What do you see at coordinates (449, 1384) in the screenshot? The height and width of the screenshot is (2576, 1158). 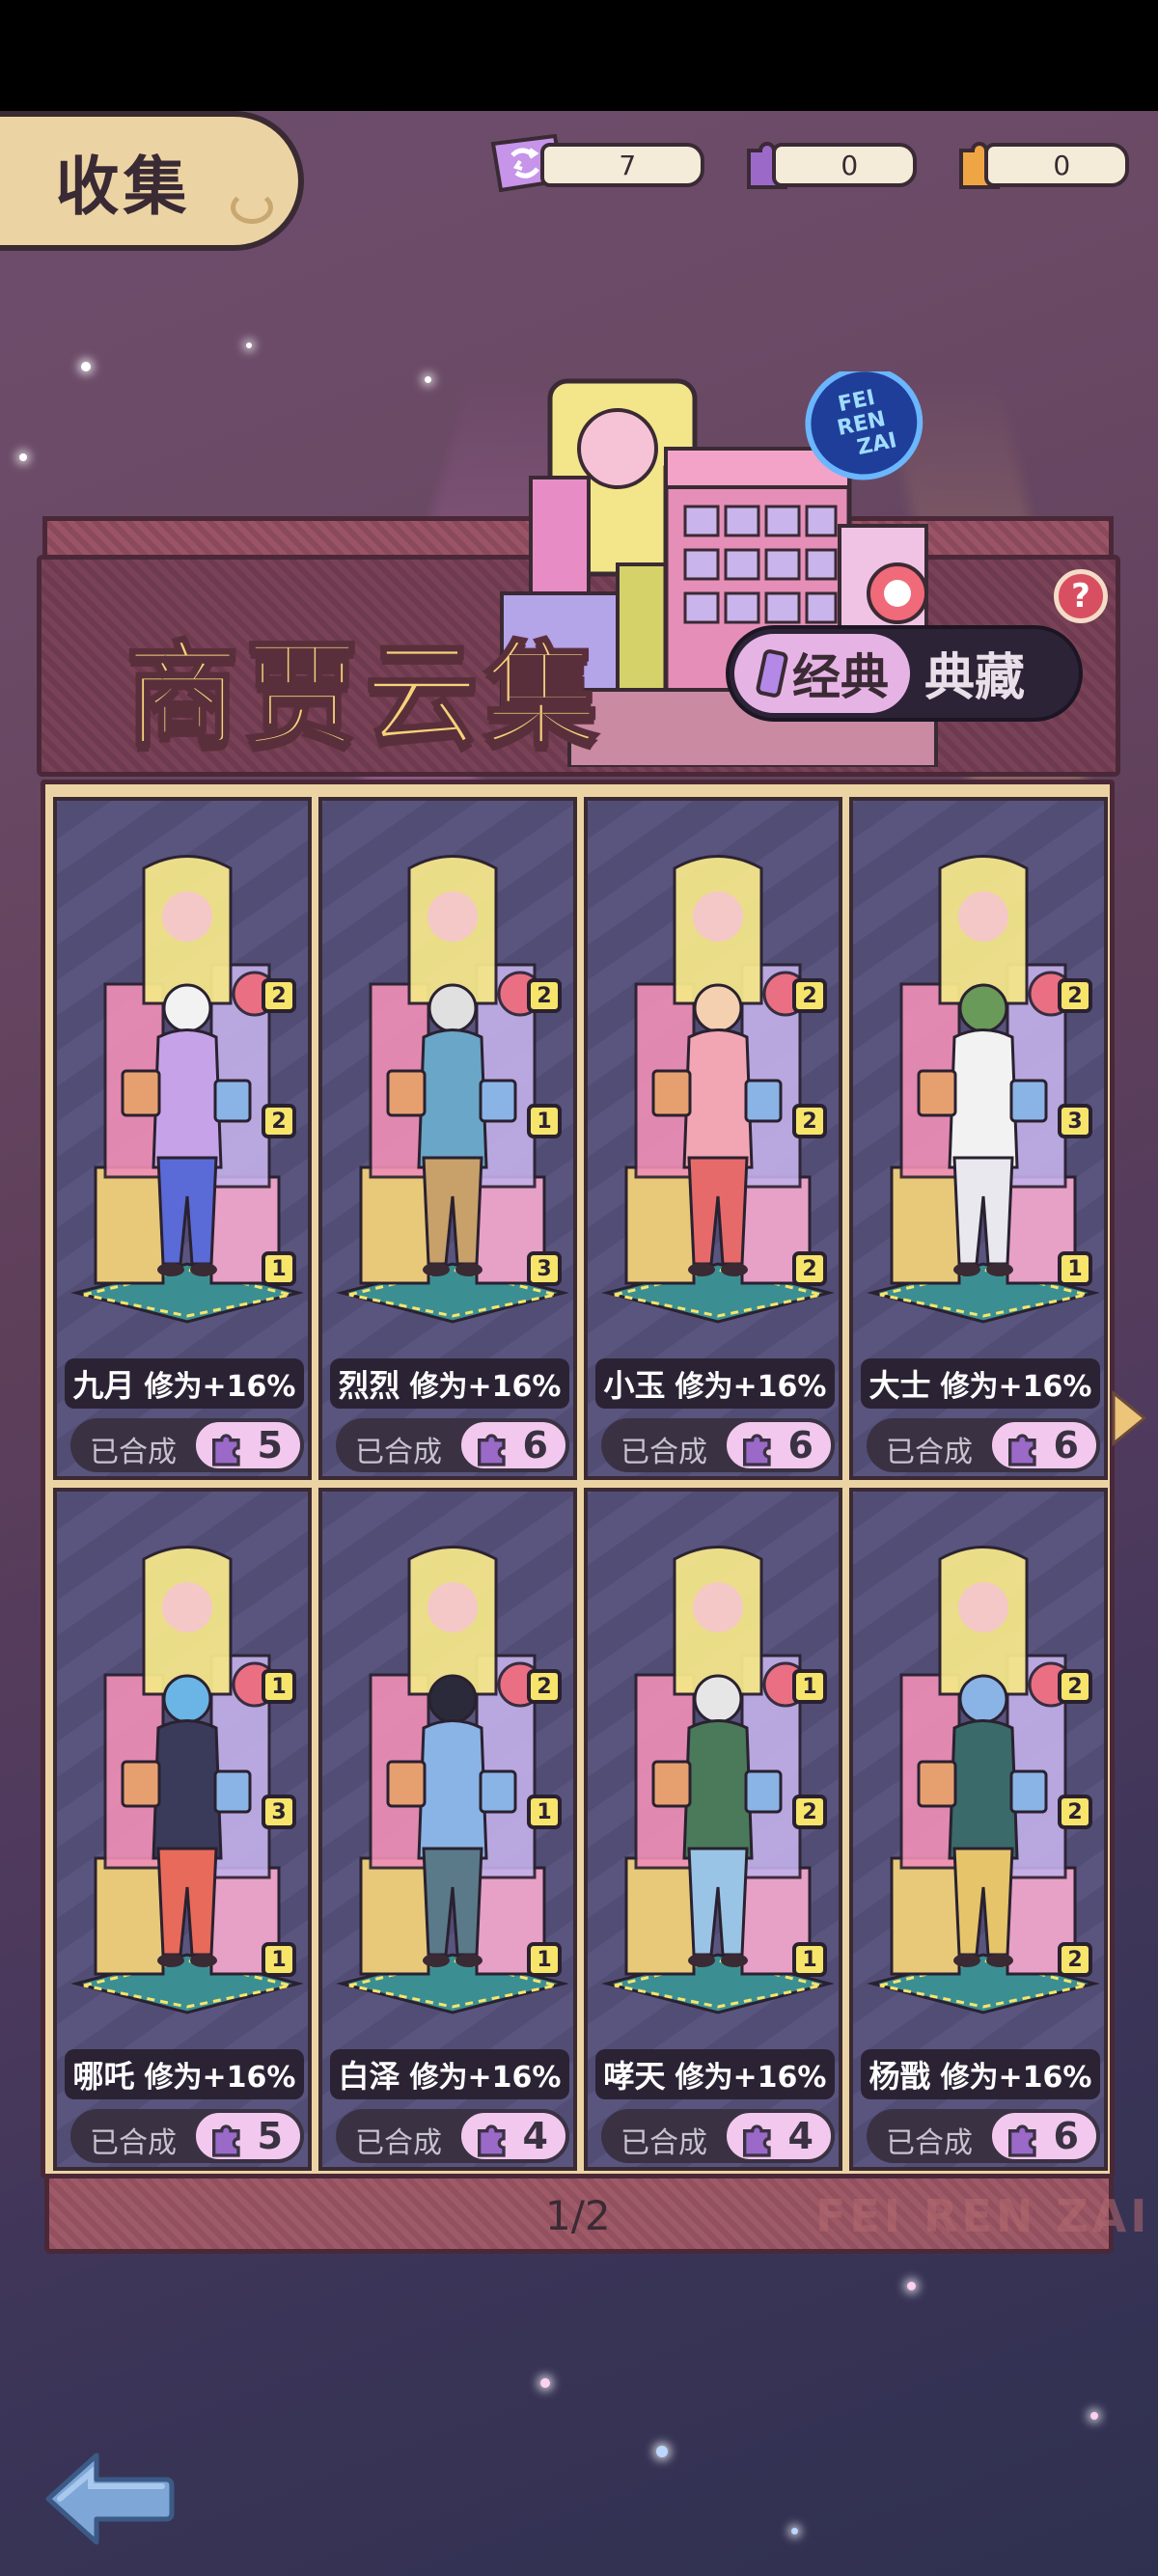 I see `character-nameplate: 烈烈 修为+16%` at bounding box center [449, 1384].